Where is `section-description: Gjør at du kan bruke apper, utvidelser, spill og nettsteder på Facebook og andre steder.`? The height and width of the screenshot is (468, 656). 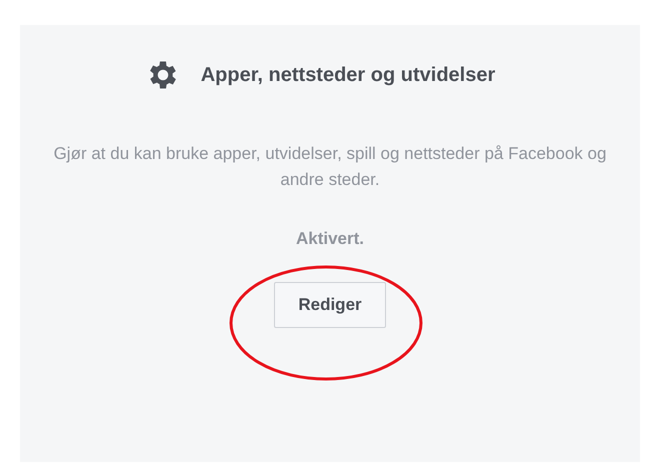 section-description: Gjør at du kan bruke apper, utvidelser, spill og nettsteder på Facebook og andre steder. is located at coordinates (330, 167).